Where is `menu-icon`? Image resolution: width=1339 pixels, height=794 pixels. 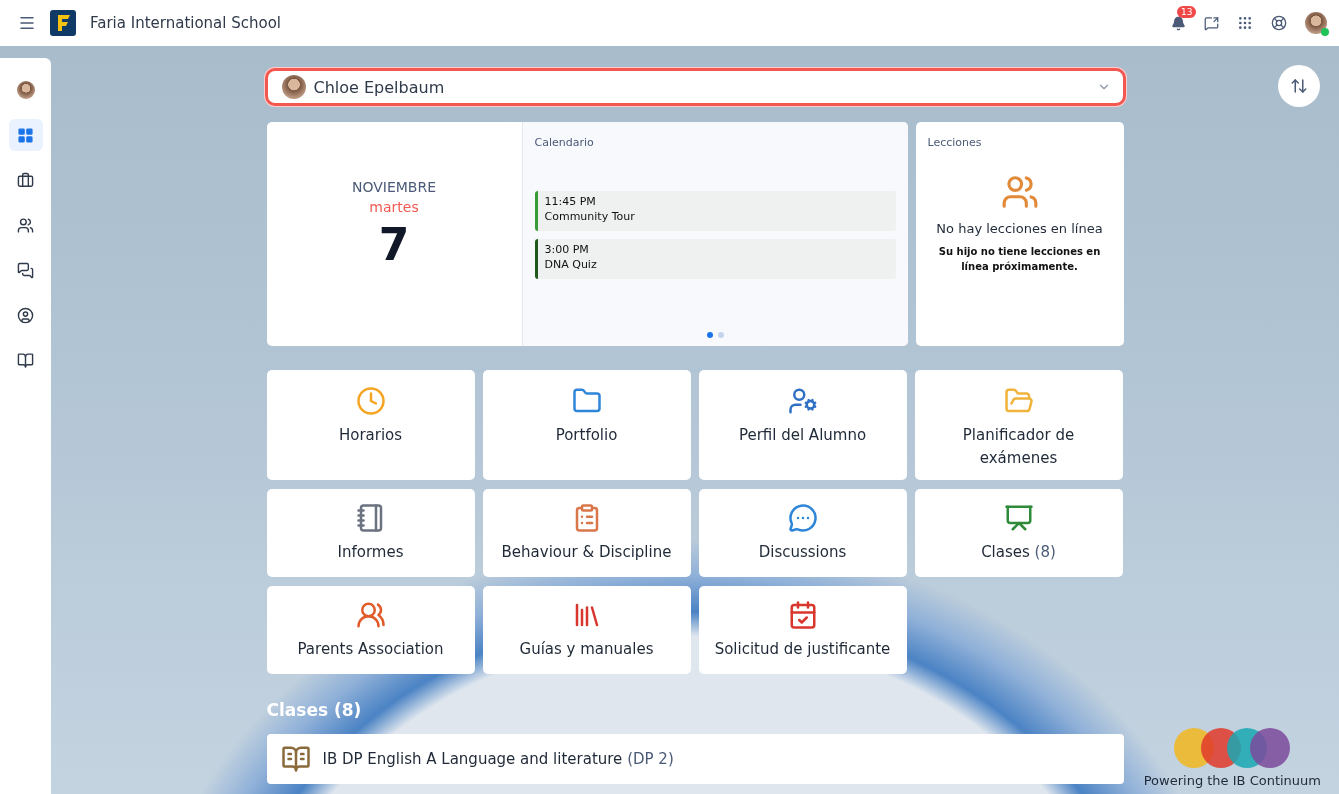
menu-icon is located at coordinates (27, 23).